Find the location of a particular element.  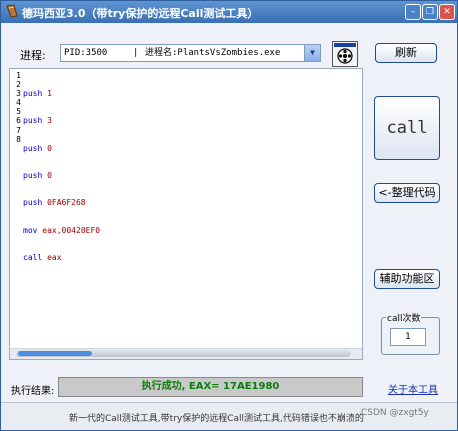

line-number: 2 is located at coordinates (18, 85).